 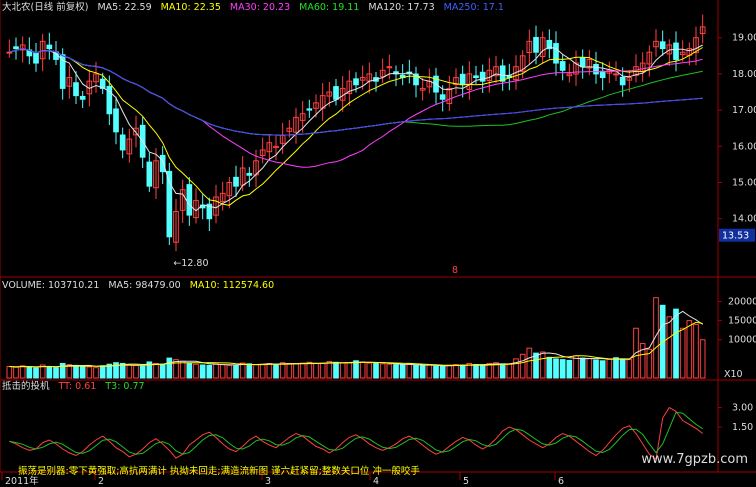 I want to click on event-marker: 8, so click(x=455, y=270).